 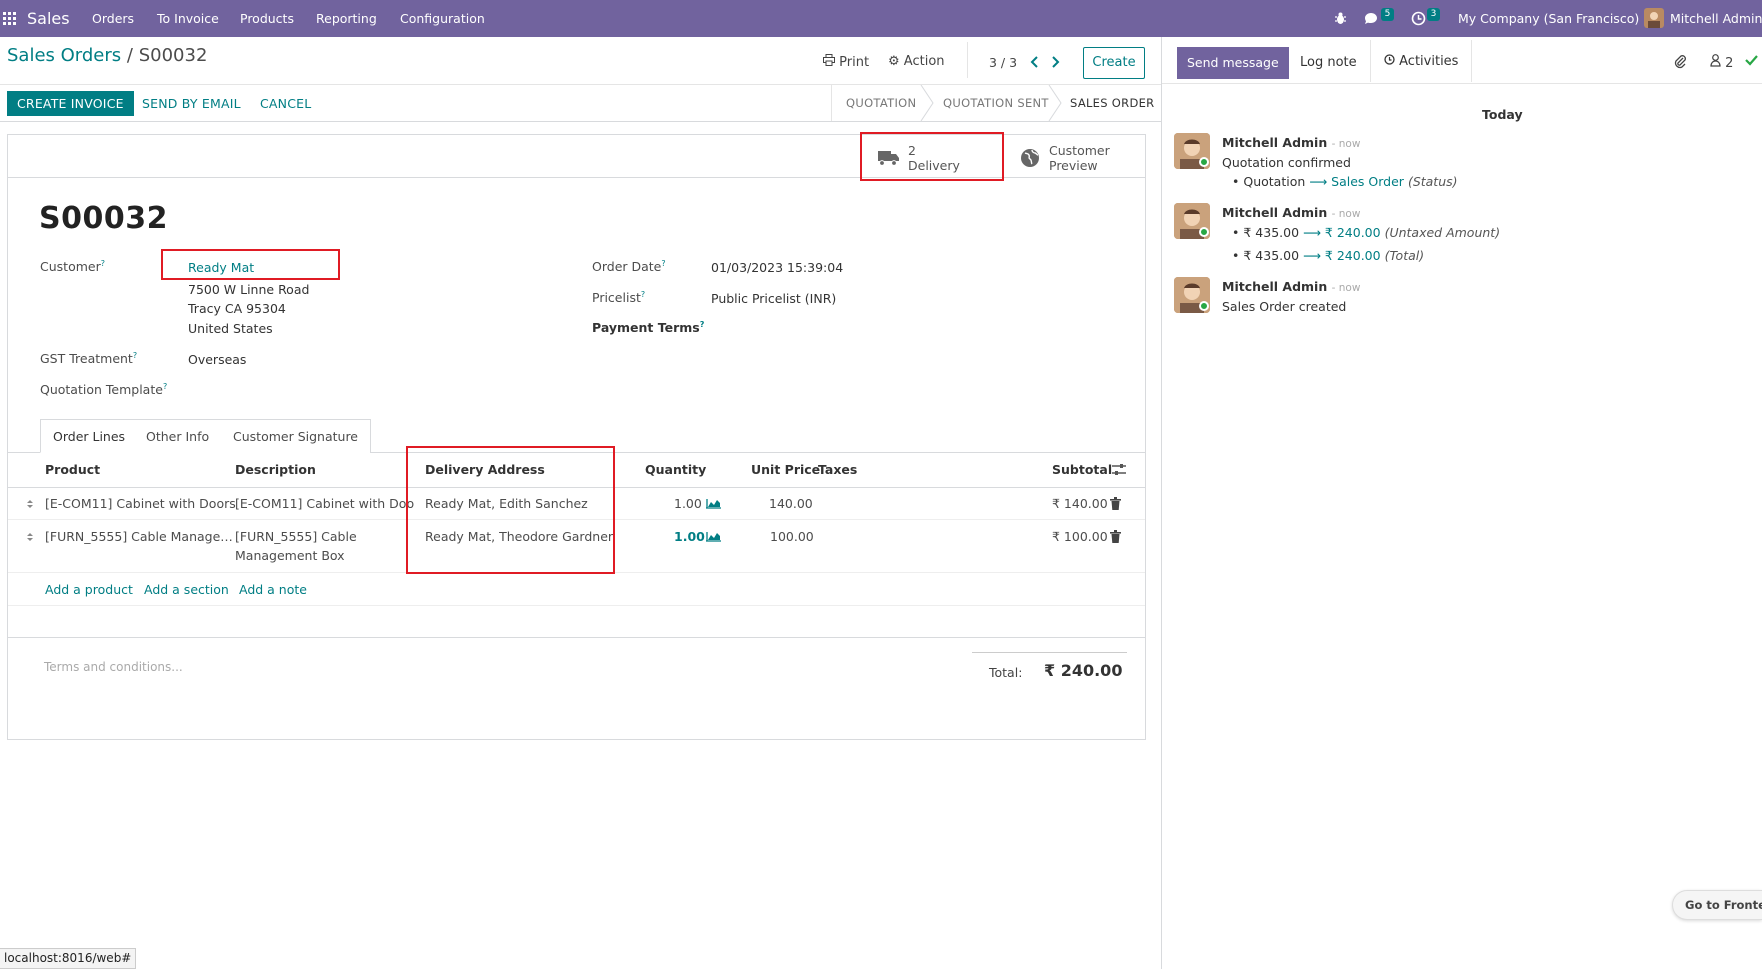 What do you see at coordinates (1035, 63) in the screenshot?
I see `pager-prev-icon` at bounding box center [1035, 63].